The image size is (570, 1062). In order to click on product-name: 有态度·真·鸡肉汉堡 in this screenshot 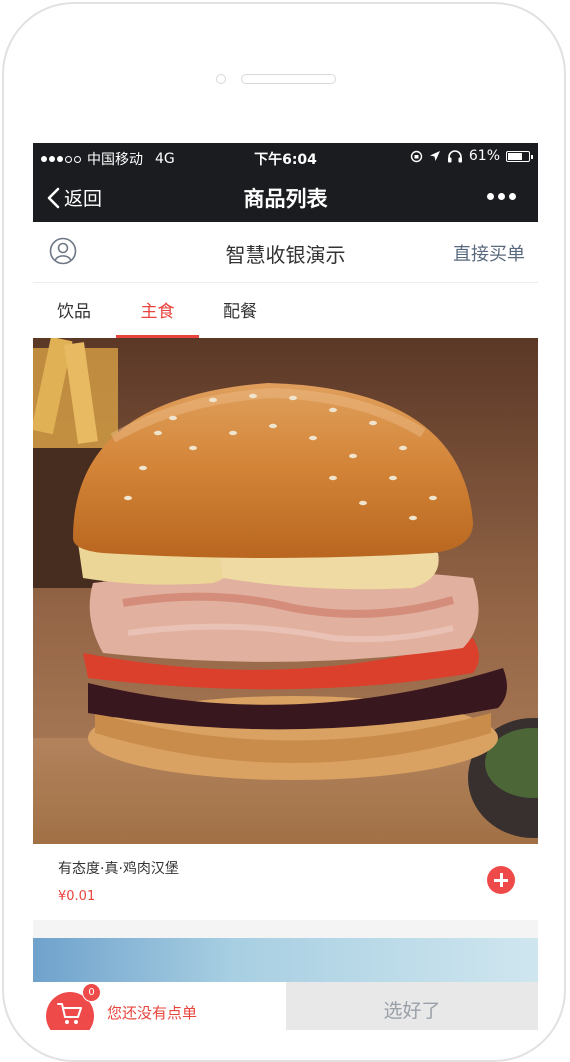, I will do `click(118, 869)`.